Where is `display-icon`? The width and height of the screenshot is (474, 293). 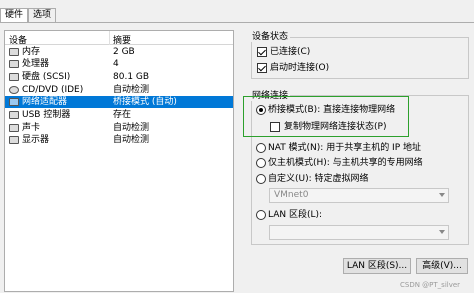
display-icon is located at coordinates (14, 140).